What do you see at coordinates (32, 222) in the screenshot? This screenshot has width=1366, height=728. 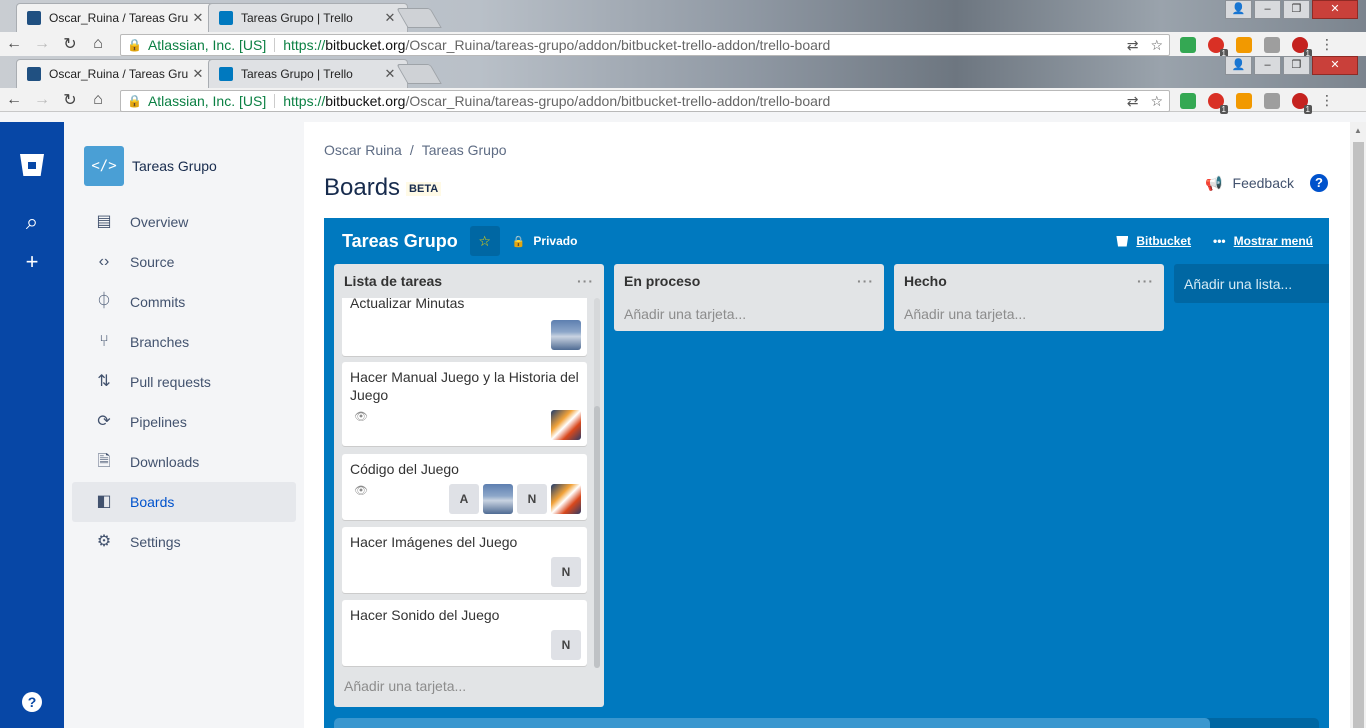 I see `search-icon: ⌕` at bounding box center [32, 222].